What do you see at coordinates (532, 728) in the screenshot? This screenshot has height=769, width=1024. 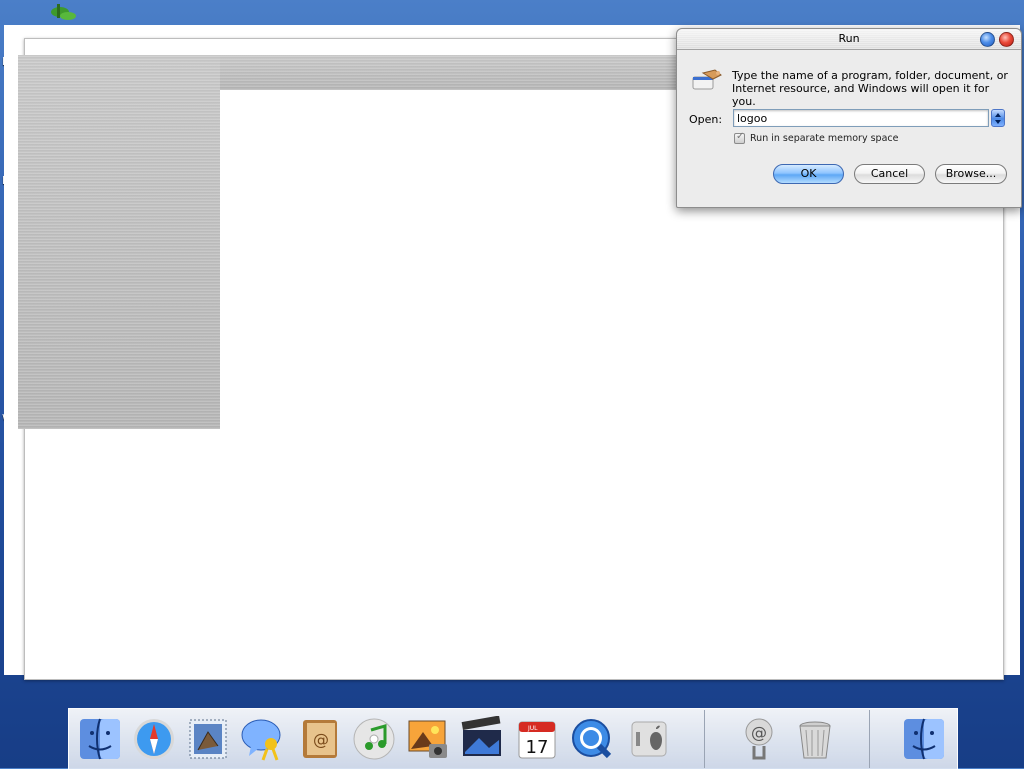 I see `ical-month: JUL` at bounding box center [532, 728].